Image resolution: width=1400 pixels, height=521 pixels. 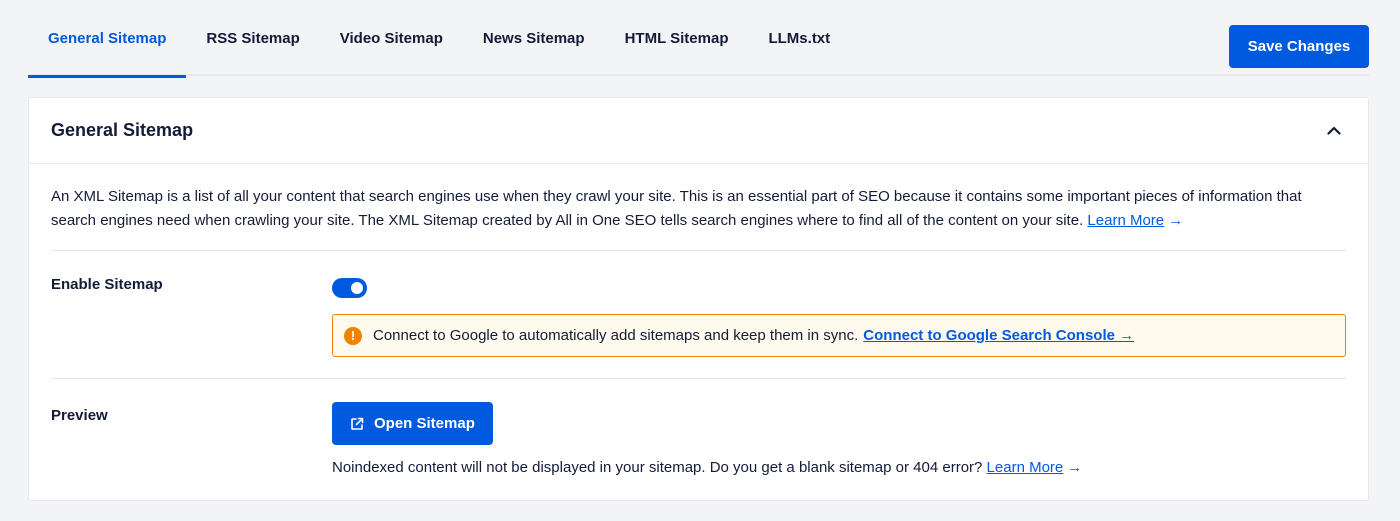 I want to click on tab-rss-sitemap: RSS Sitemap, so click(x=252, y=38).